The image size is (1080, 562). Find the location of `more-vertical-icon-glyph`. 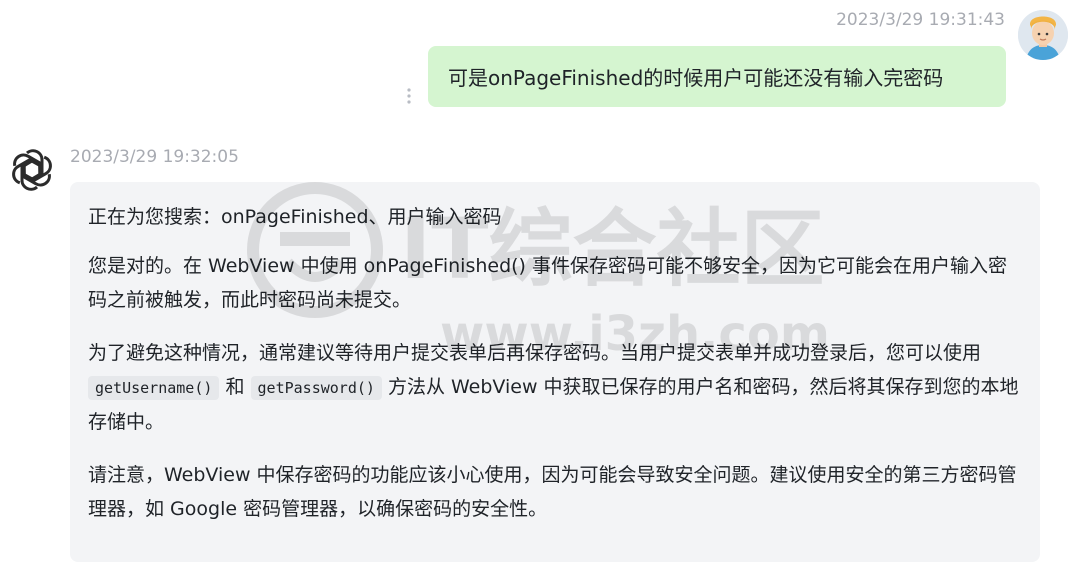

more-vertical-icon-glyph is located at coordinates (409, 96).